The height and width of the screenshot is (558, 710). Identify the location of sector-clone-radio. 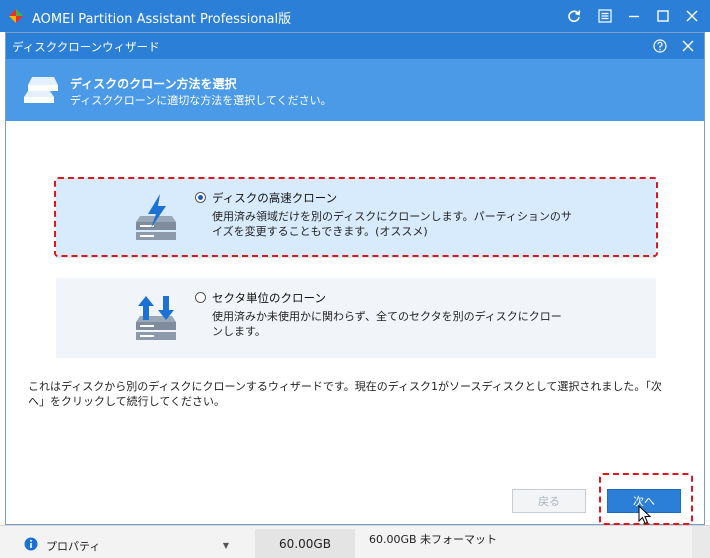
(200, 297).